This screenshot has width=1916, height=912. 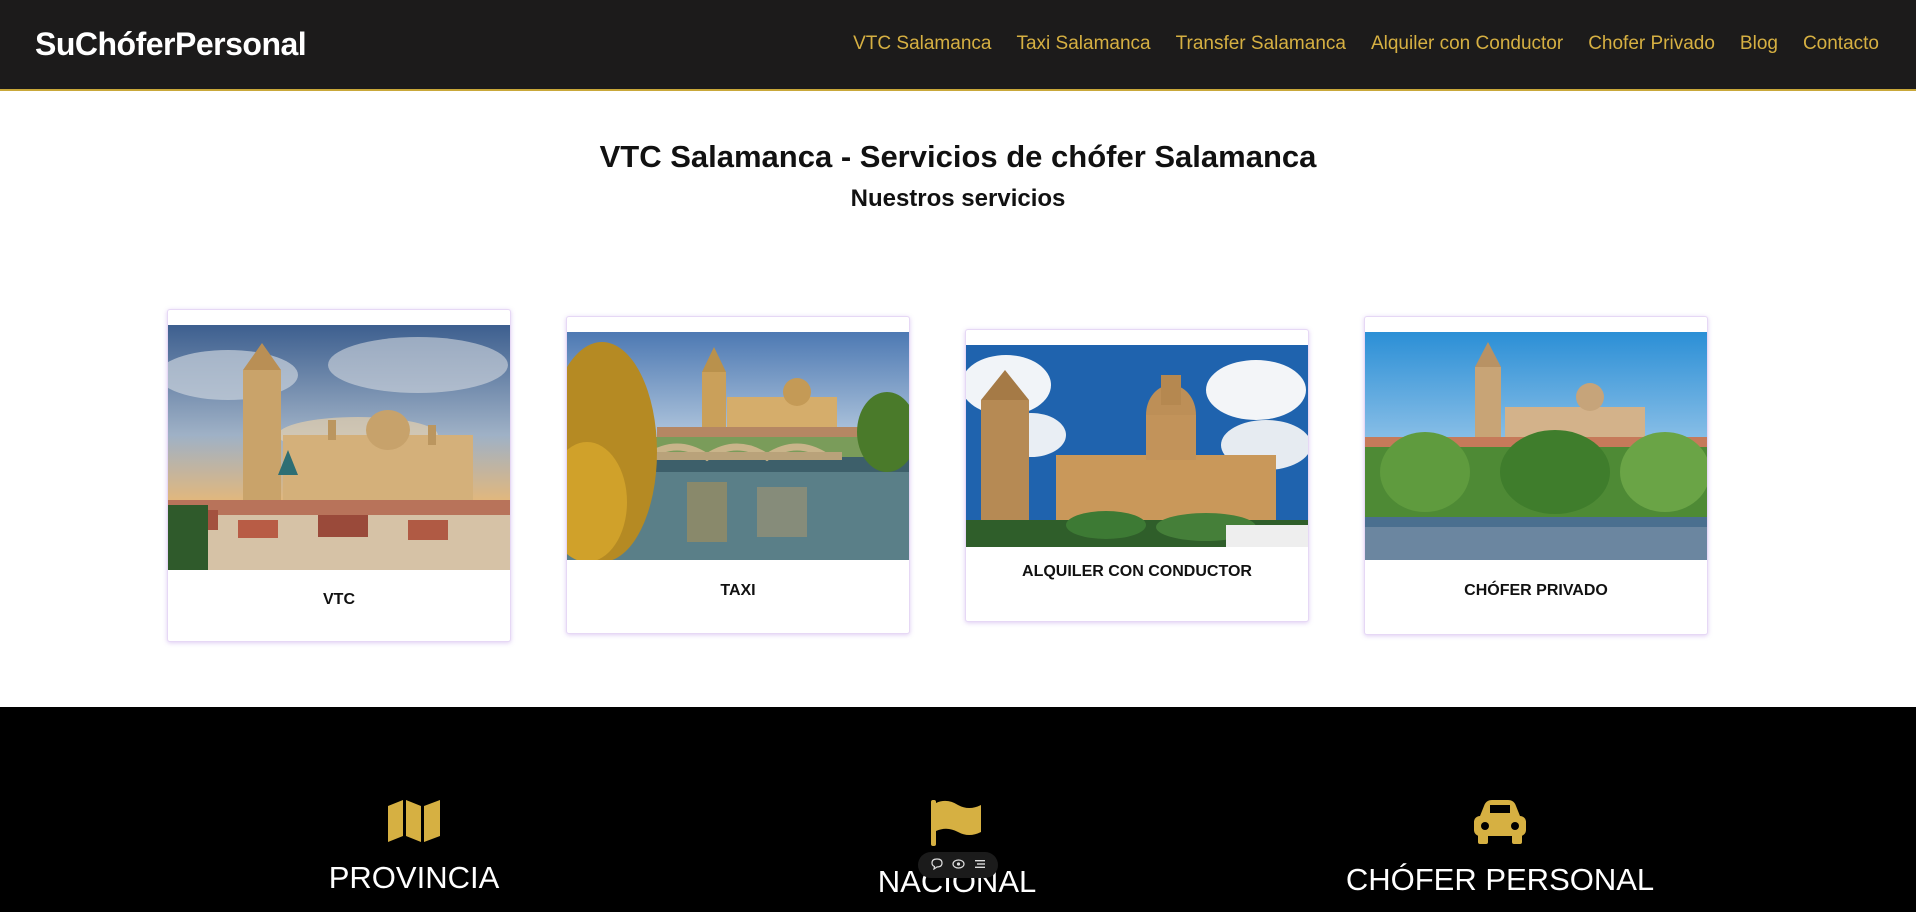 I want to click on service-card-vtc: VTC, so click(x=339, y=475).